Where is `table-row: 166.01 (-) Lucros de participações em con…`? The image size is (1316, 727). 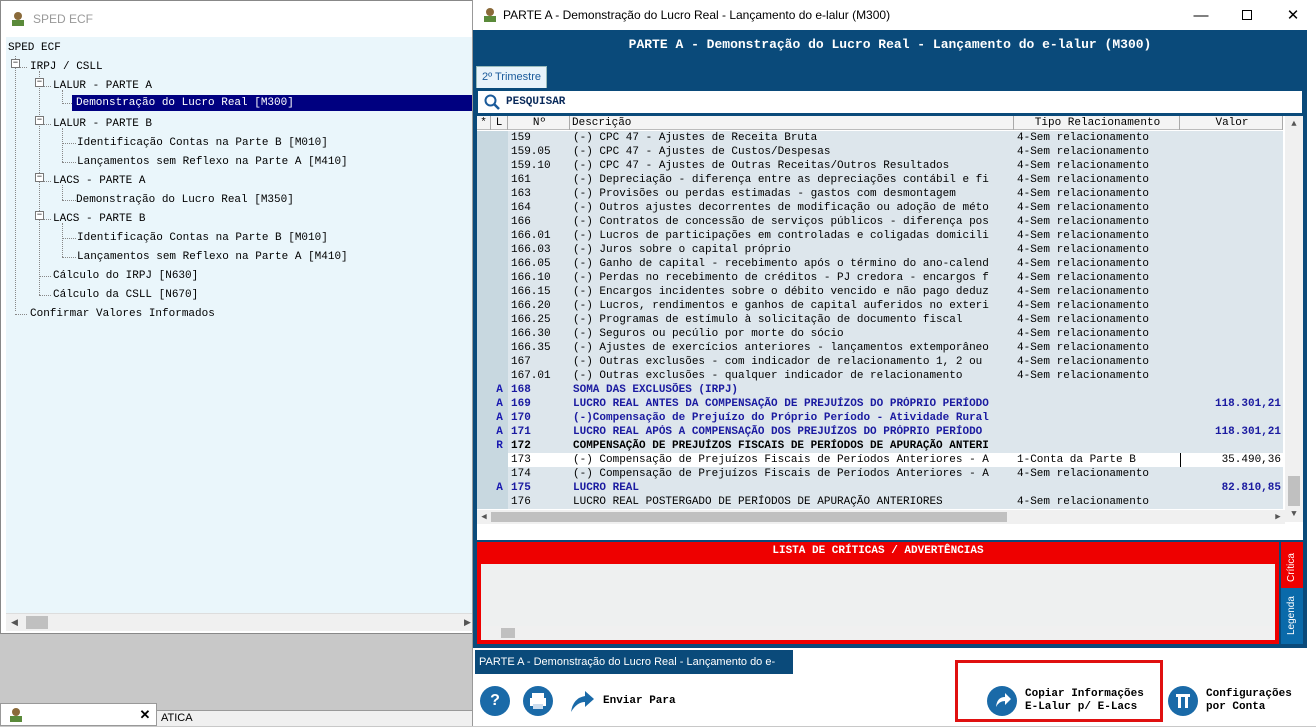 table-row: 166.01 (-) Lucros de participações em con… is located at coordinates (880, 236).